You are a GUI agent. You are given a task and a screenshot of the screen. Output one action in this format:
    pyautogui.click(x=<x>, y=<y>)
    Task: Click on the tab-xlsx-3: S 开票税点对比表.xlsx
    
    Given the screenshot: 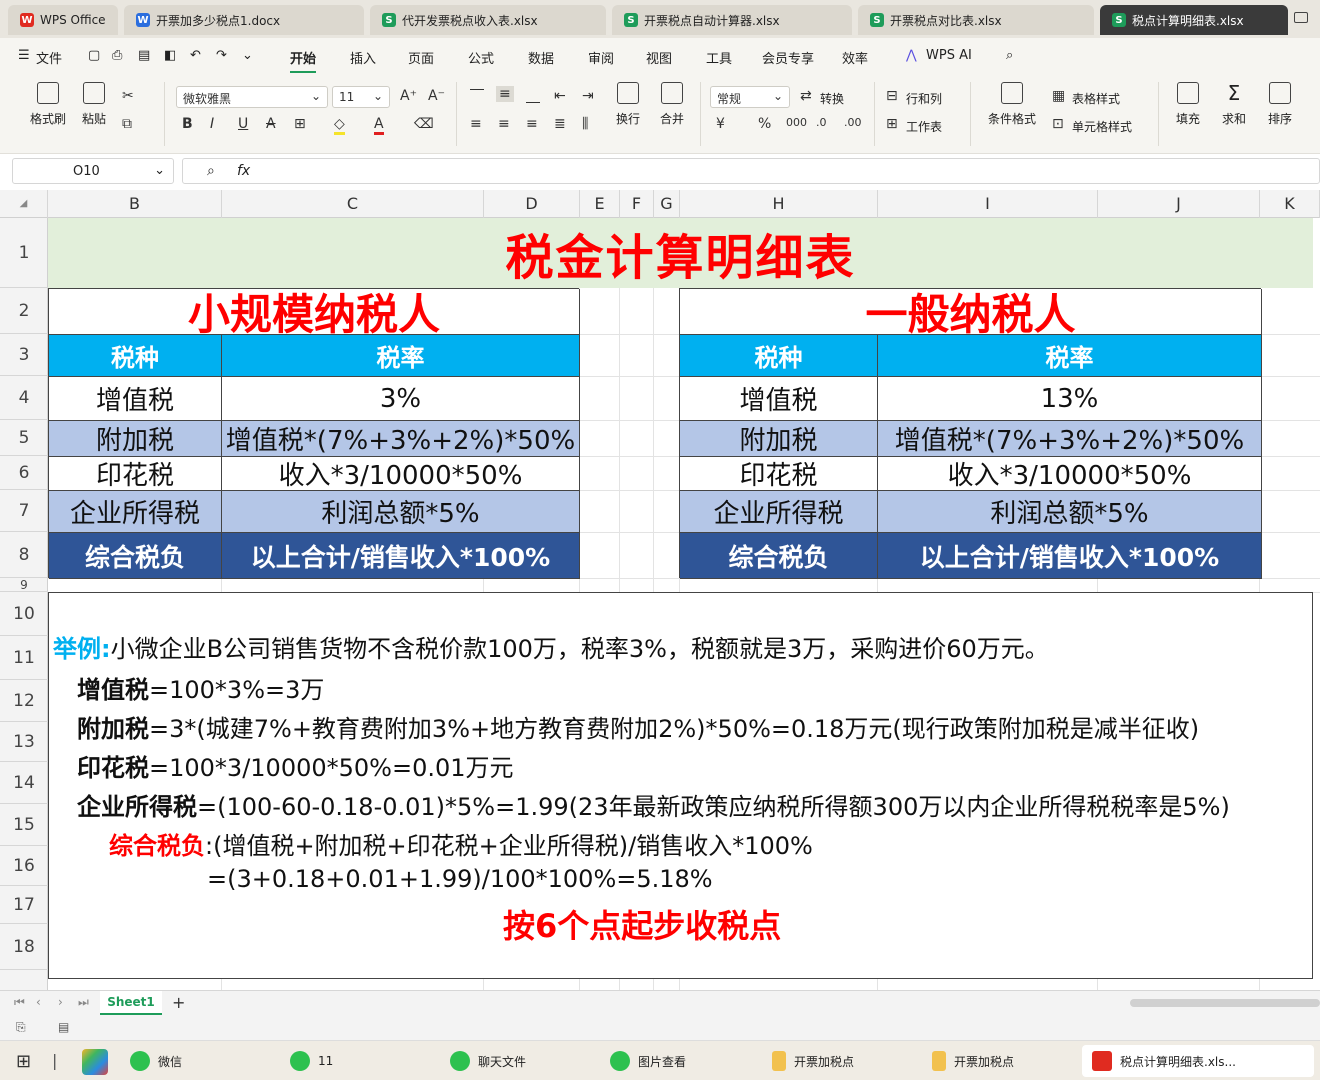 What is the action you would take?
    pyautogui.click(x=976, y=20)
    